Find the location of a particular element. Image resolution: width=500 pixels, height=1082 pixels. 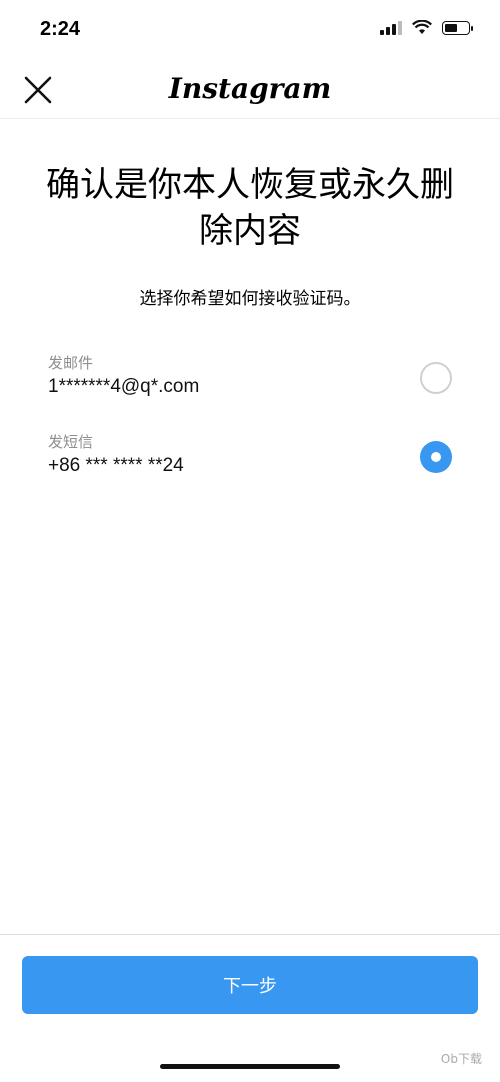

next-button: 下一步 is located at coordinates (250, 985).